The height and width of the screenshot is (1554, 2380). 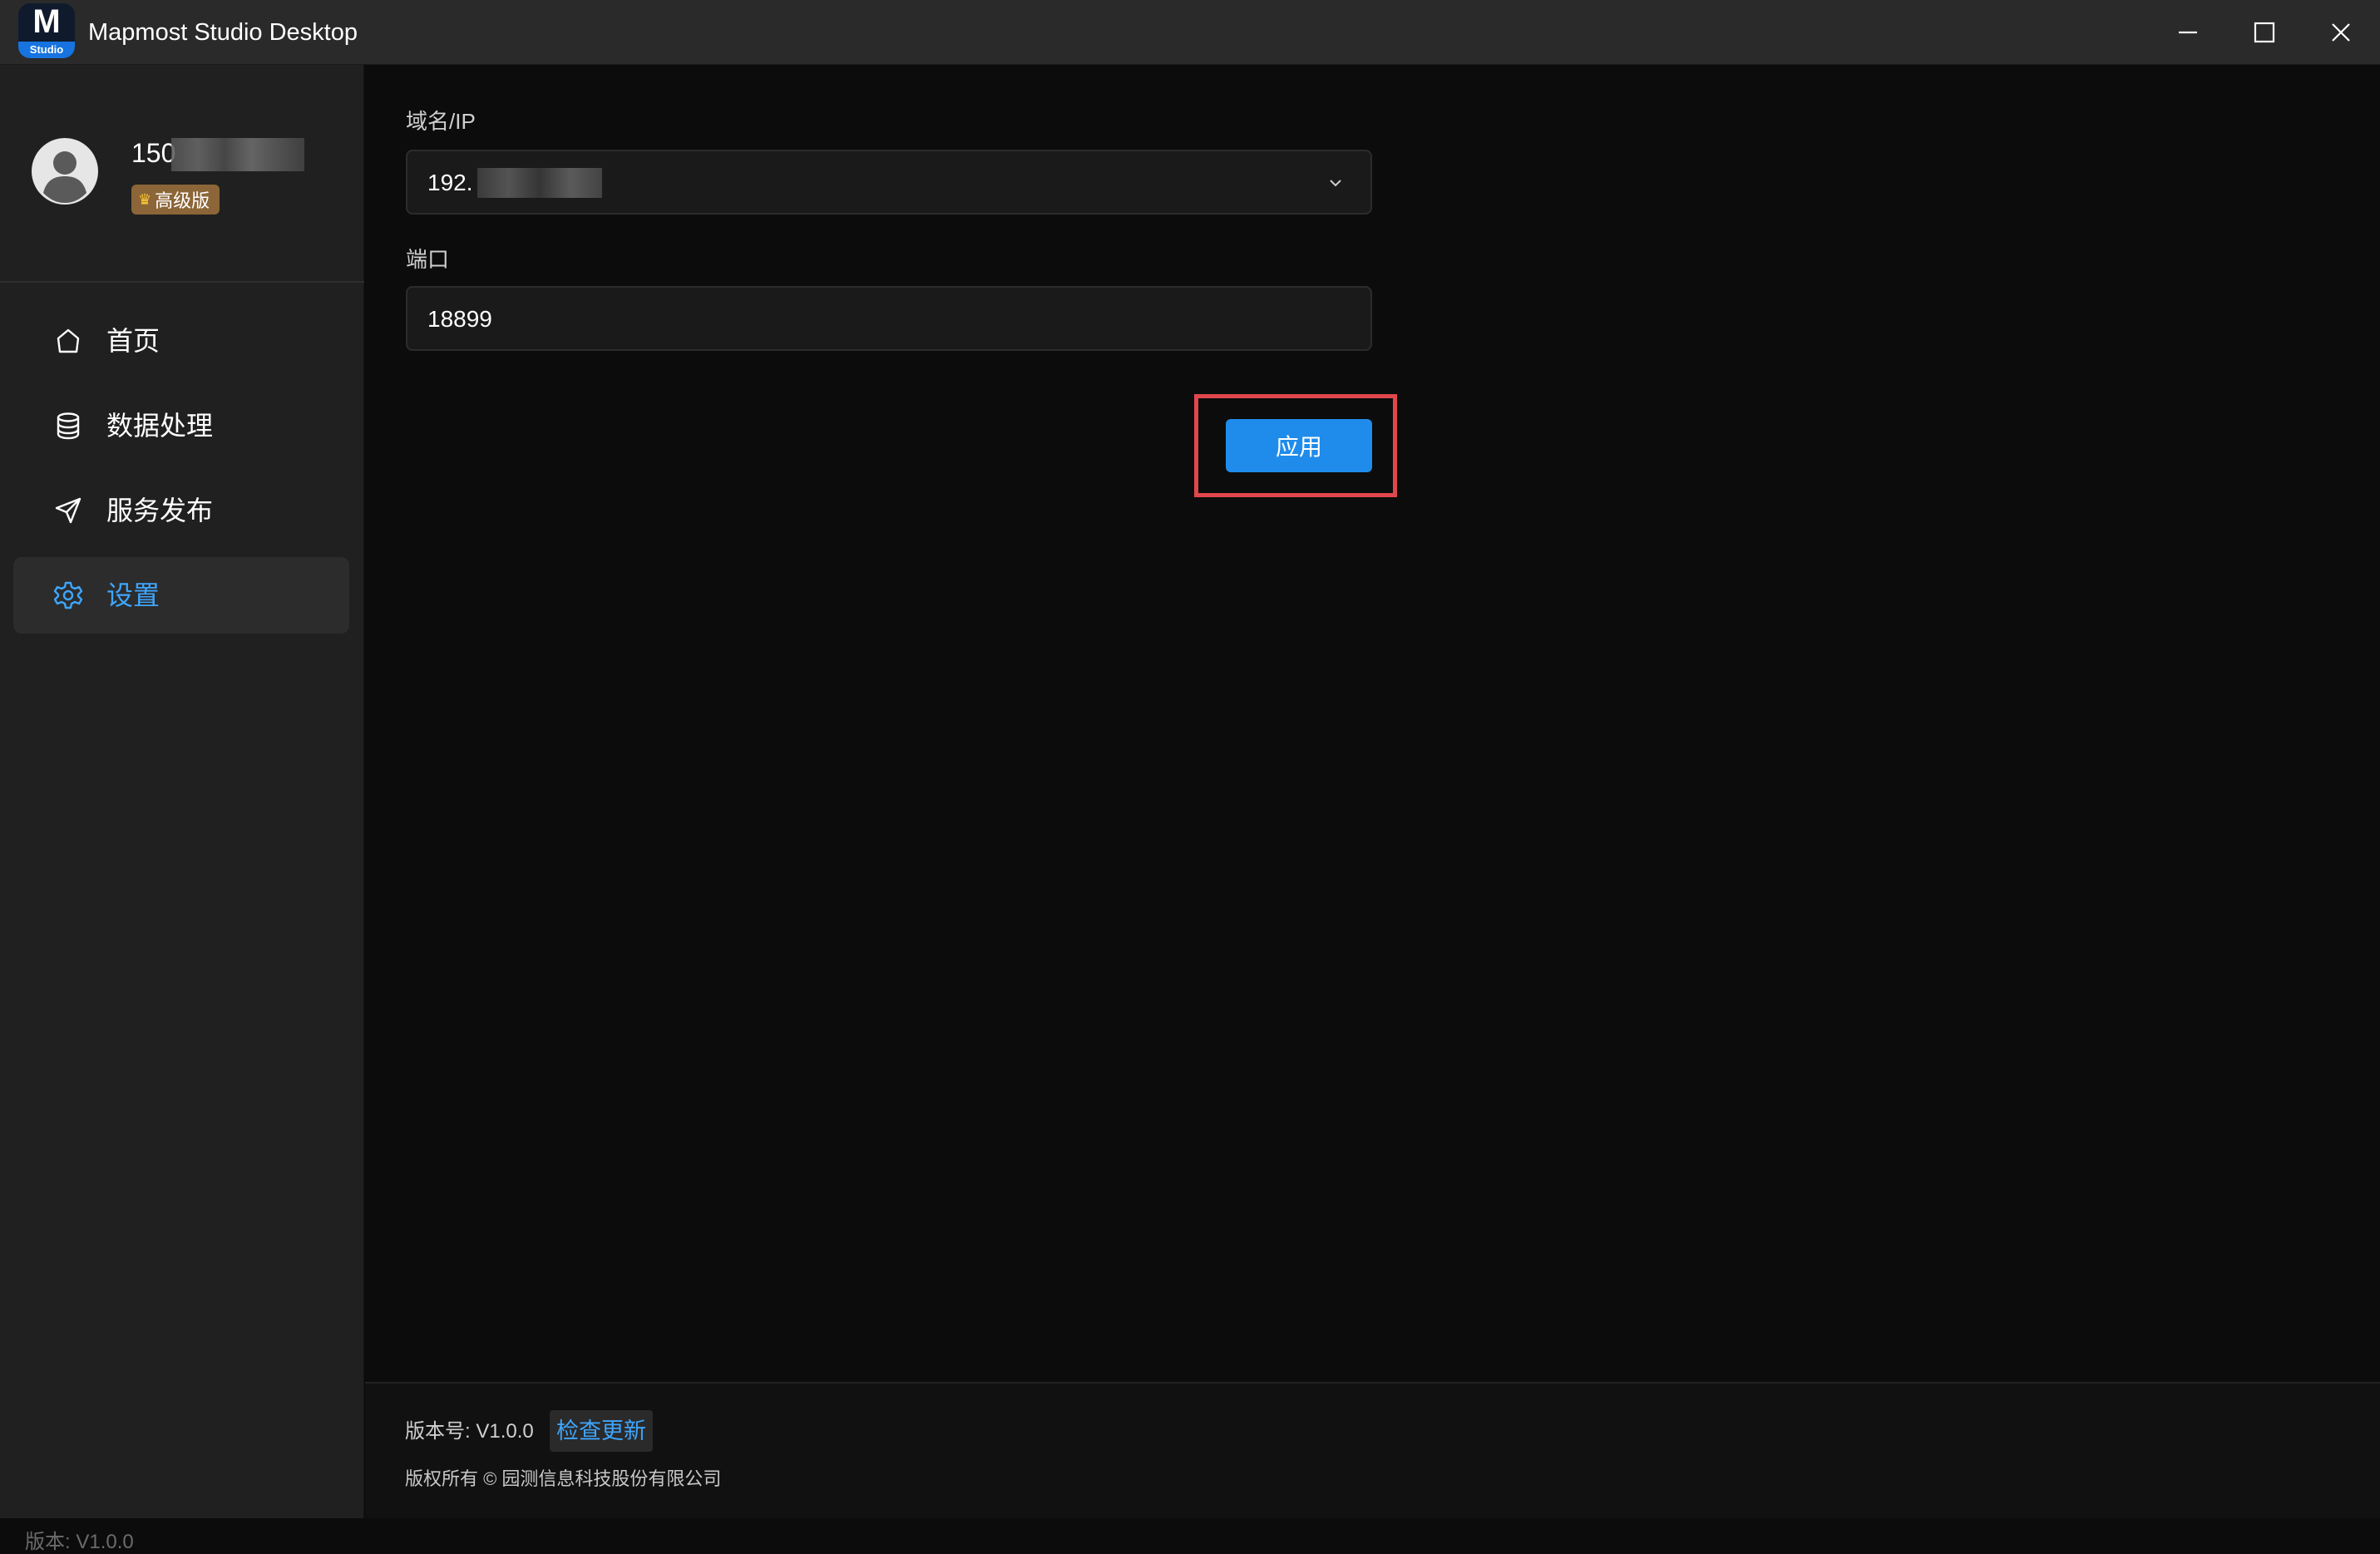 I want to click on app-logo-caption: Studio, so click(x=46, y=50).